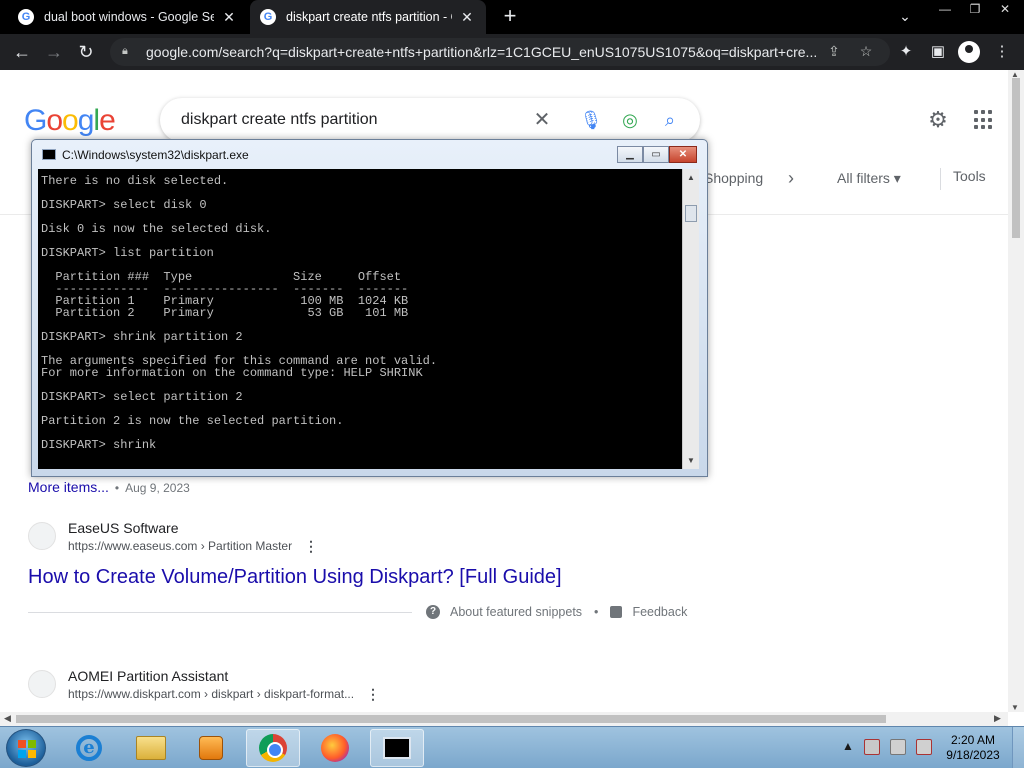 Image resolution: width=1024 pixels, height=768 pixels. Describe the element at coordinates (866, 52) in the screenshot. I see `bookmark-star-icon: ☆` at that location.